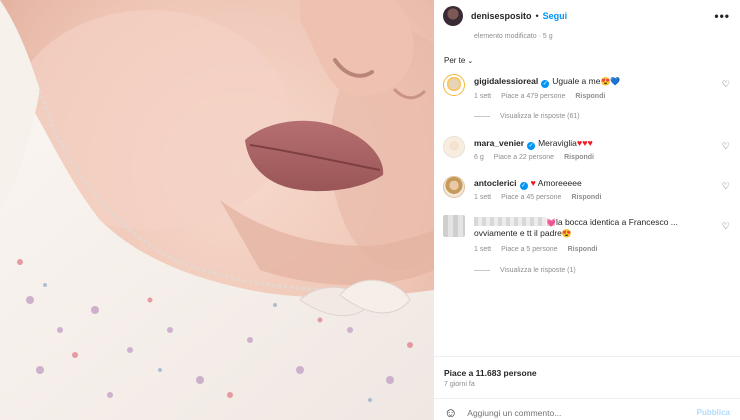 The image size is (740, 420). Describe the element at coordinates (499, 143) in the screenshot. I see `comment-username: mara_venier` at that location.